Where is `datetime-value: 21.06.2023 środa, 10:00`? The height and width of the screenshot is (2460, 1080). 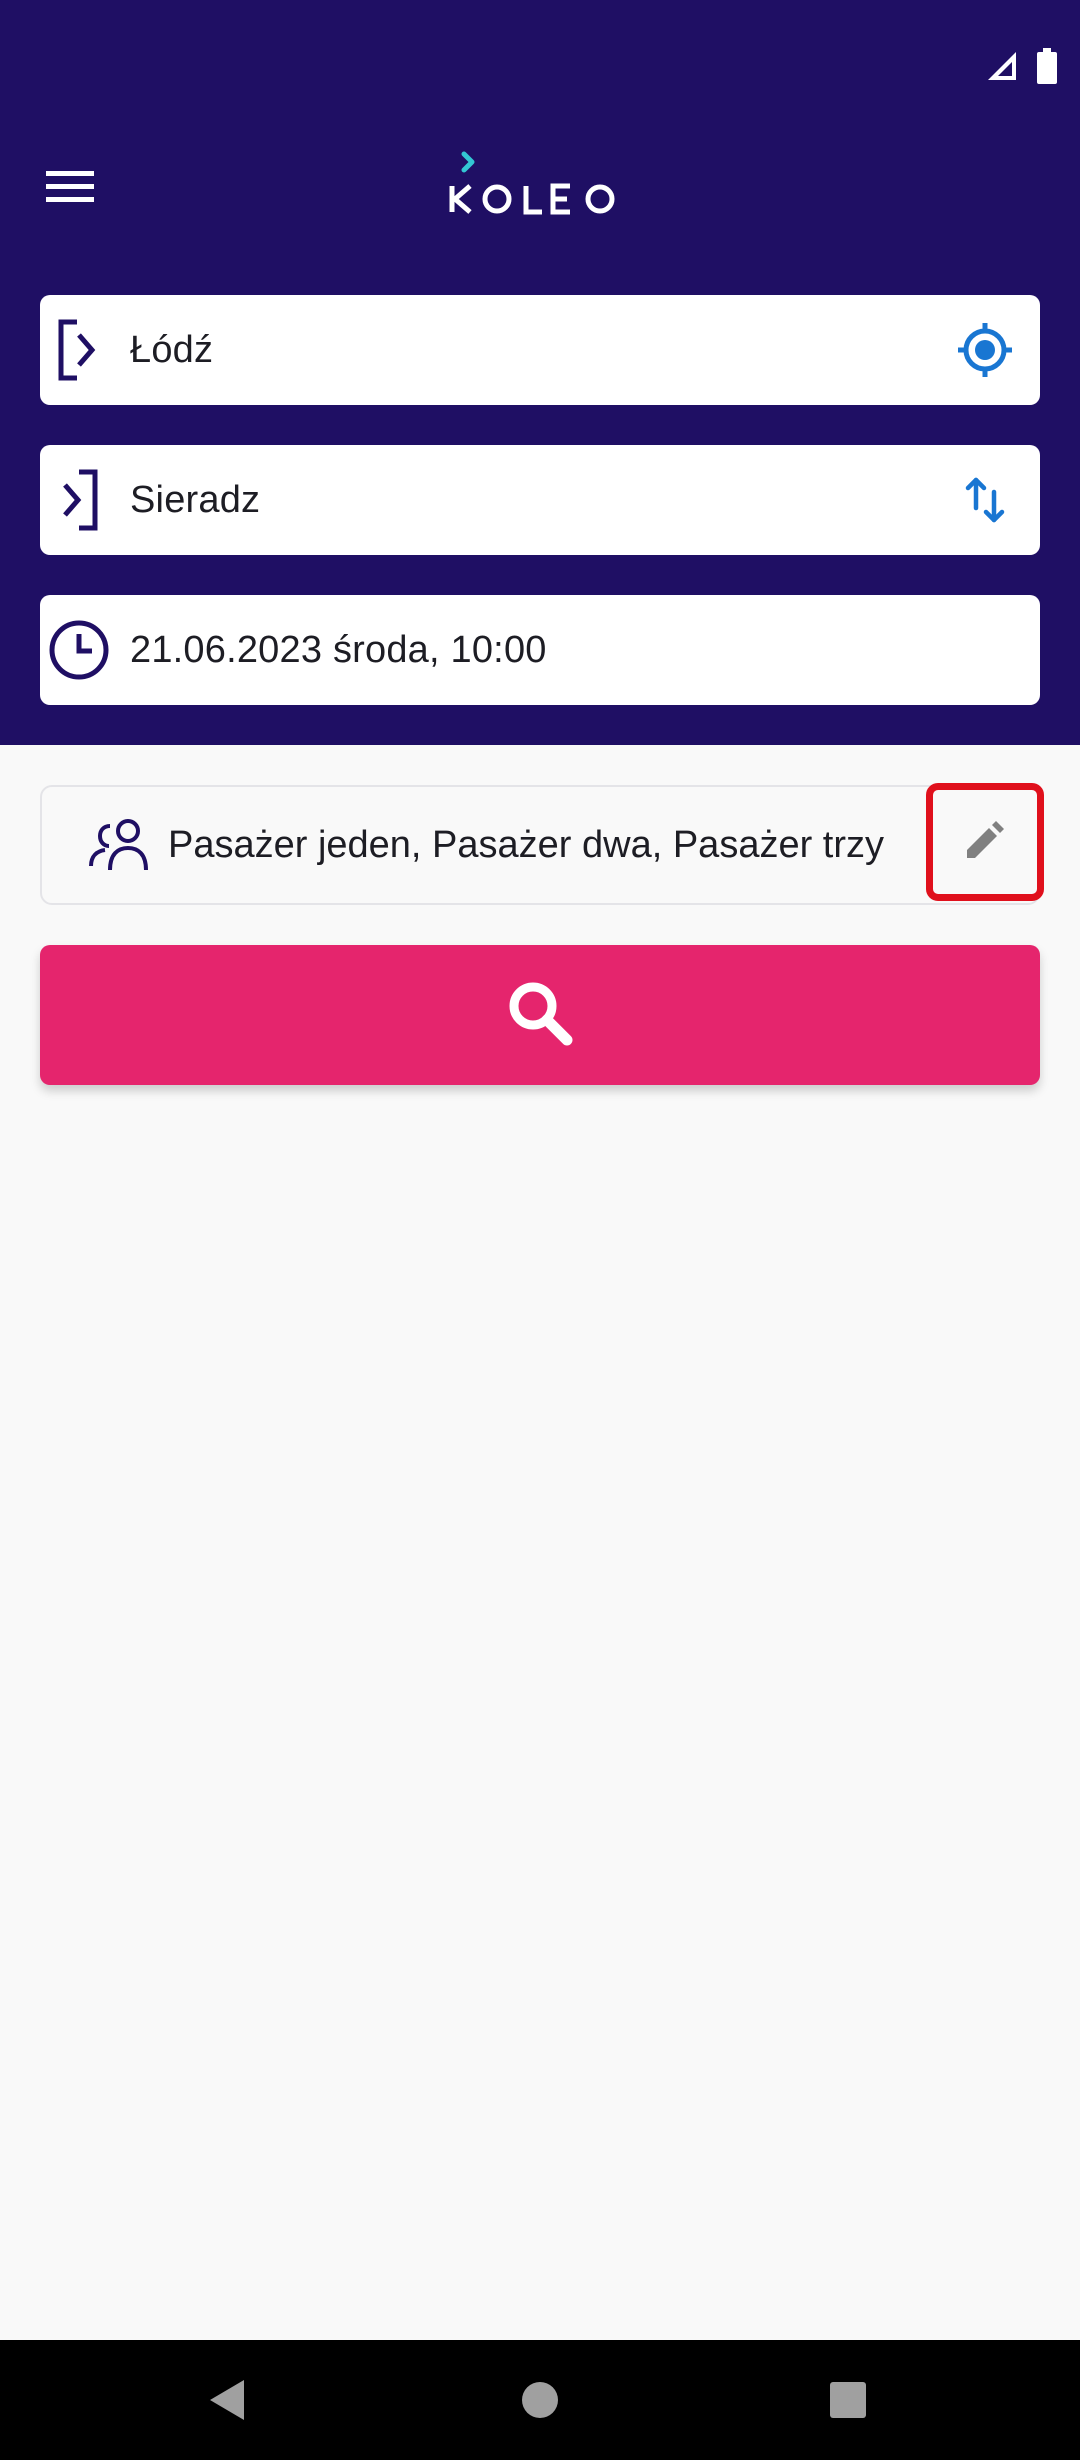
datetime-value: 21.06.2023 środa, 10:00 is located at coordinates (338, 649).